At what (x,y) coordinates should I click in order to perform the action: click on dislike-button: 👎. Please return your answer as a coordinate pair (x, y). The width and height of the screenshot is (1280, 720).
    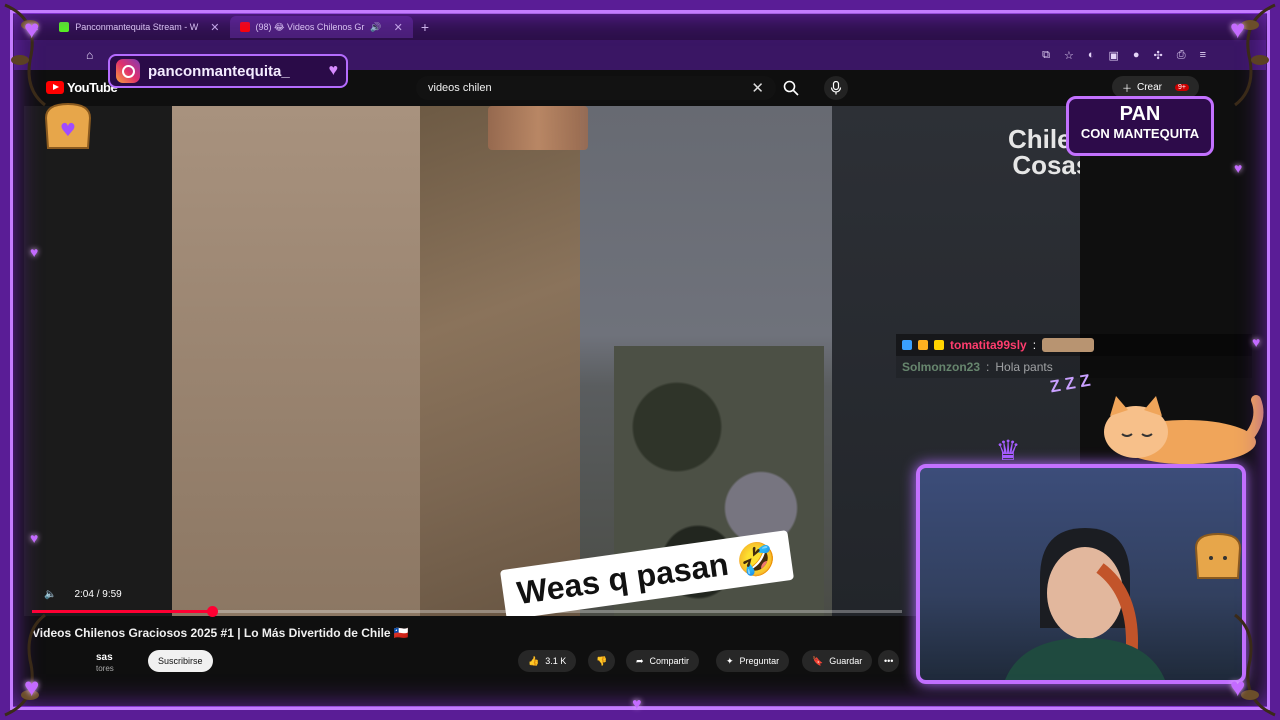
    Looking at the image, I should click on (602, 661).